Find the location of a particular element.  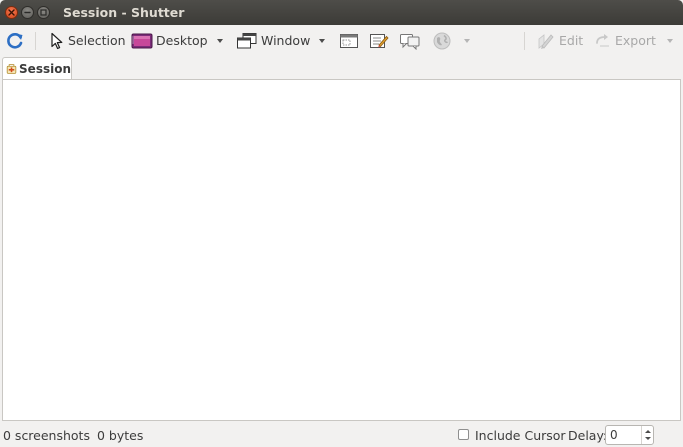

edit-icon is located at coordinates (546, 41).